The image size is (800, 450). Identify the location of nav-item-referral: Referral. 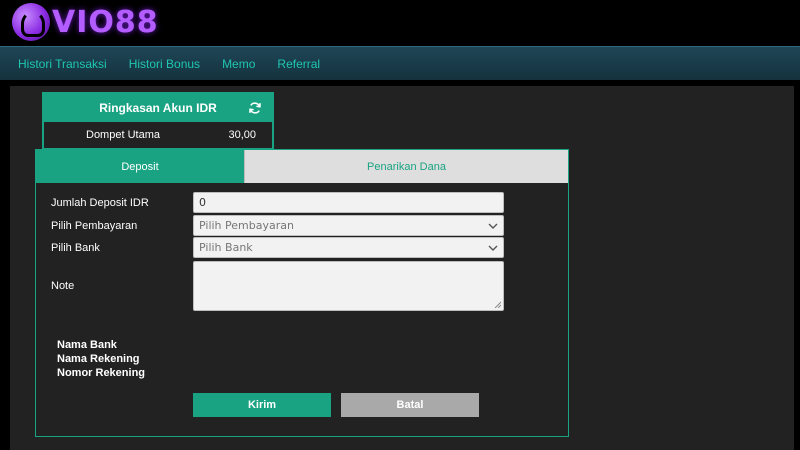
(298, 64).